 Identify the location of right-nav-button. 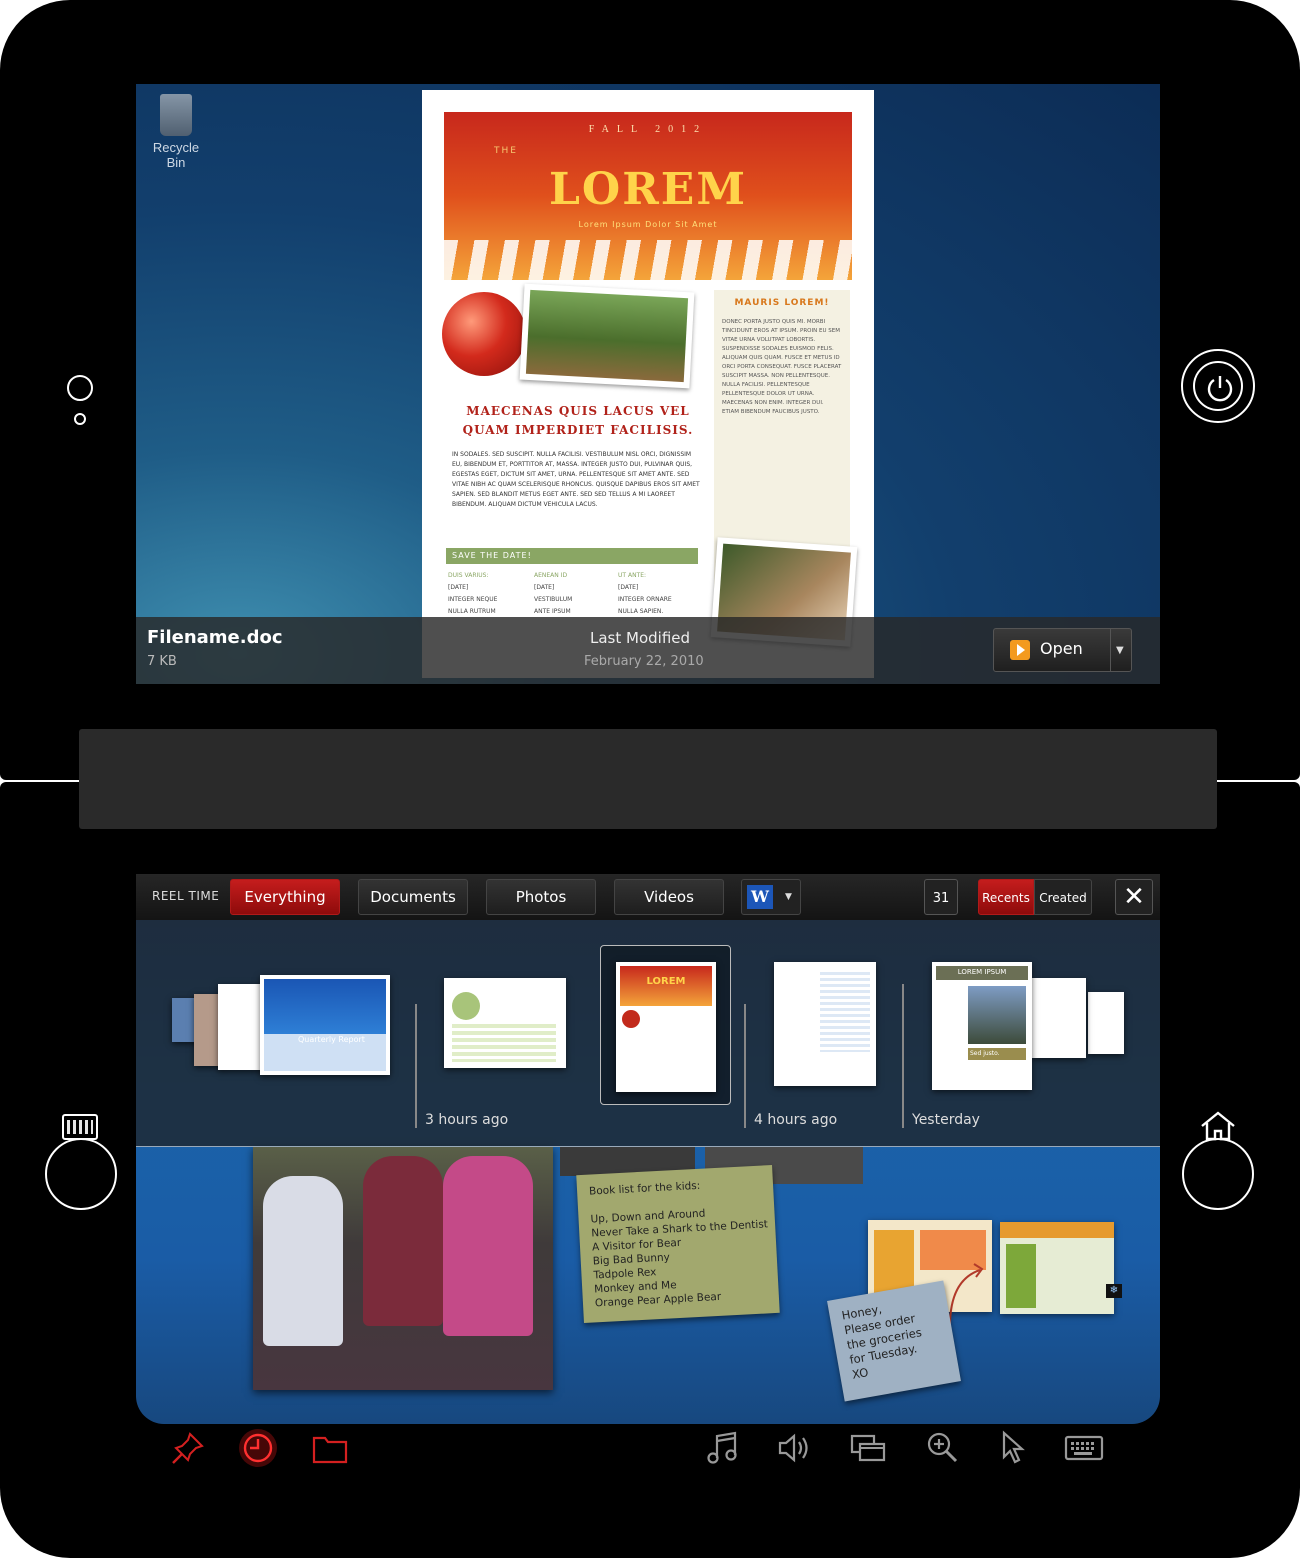
(1218, 1174).